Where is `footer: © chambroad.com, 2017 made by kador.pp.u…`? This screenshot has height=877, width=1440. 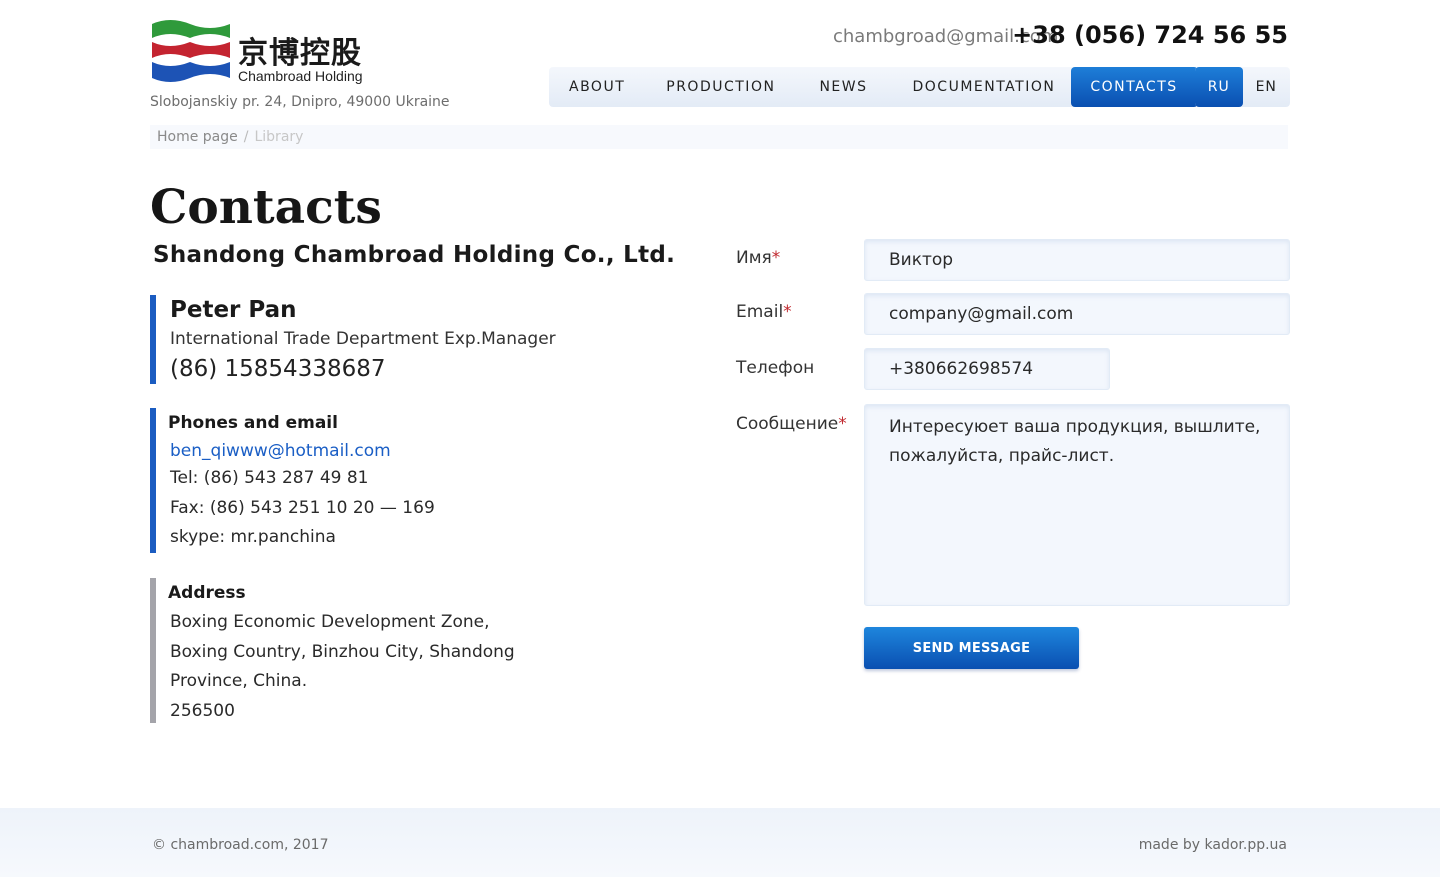
footer: © chambroad.com, 2017 made by kador.pp.u… is located at coordinates (720, 842).